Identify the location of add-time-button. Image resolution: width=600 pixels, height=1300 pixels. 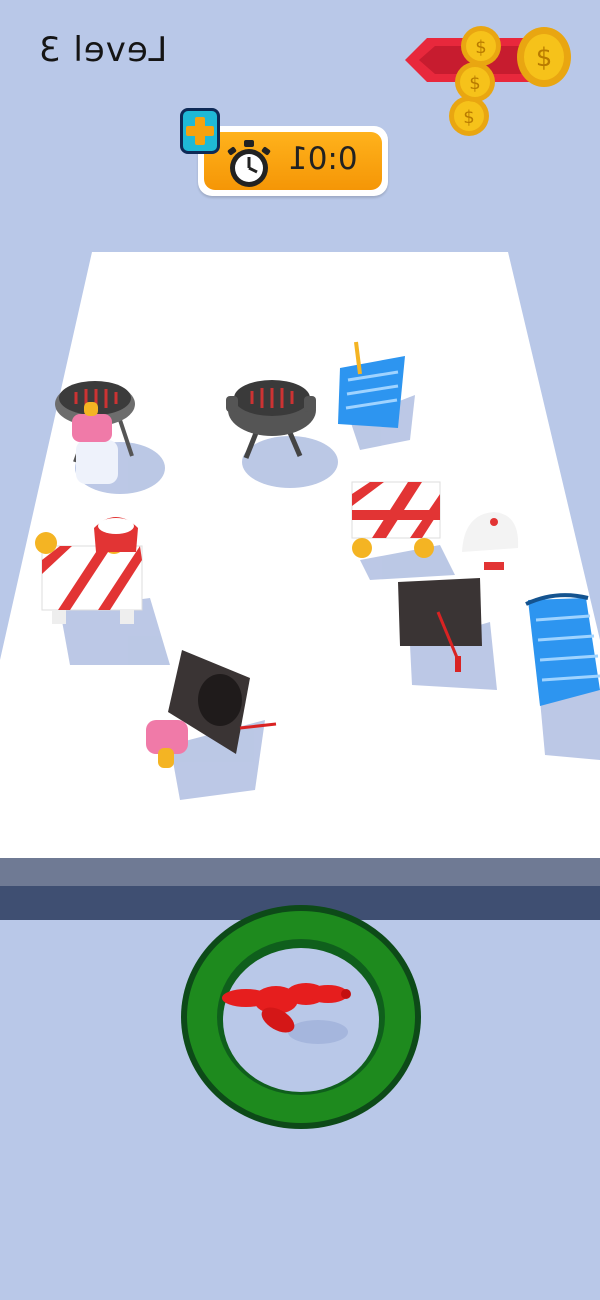
(200, 131).